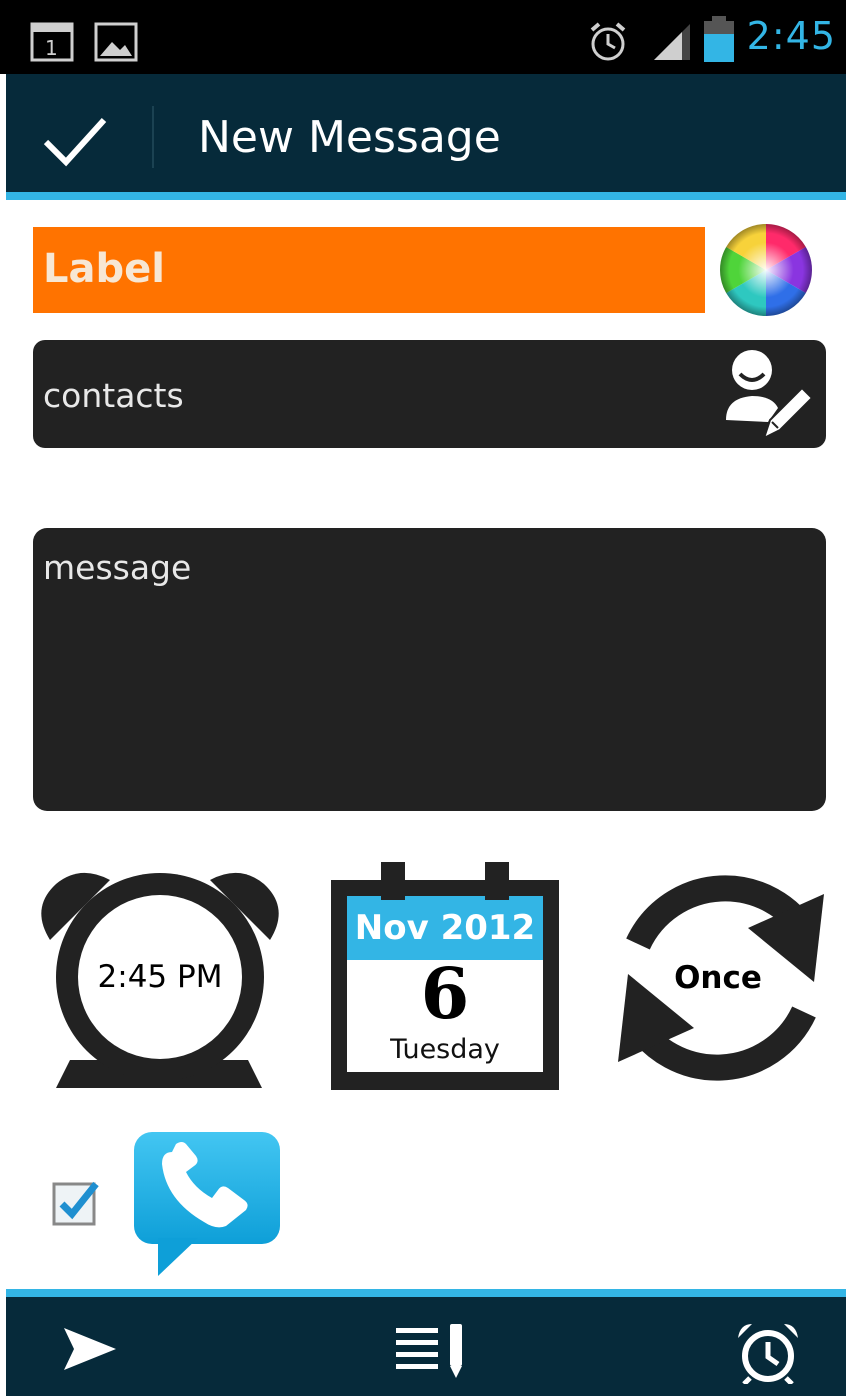 The height and width of the screenshot is (1396, 846). What do you see at coordinates (791, 36) in the screenshot?
I see `status-time: 2:45` at bounding box center [791, 36].